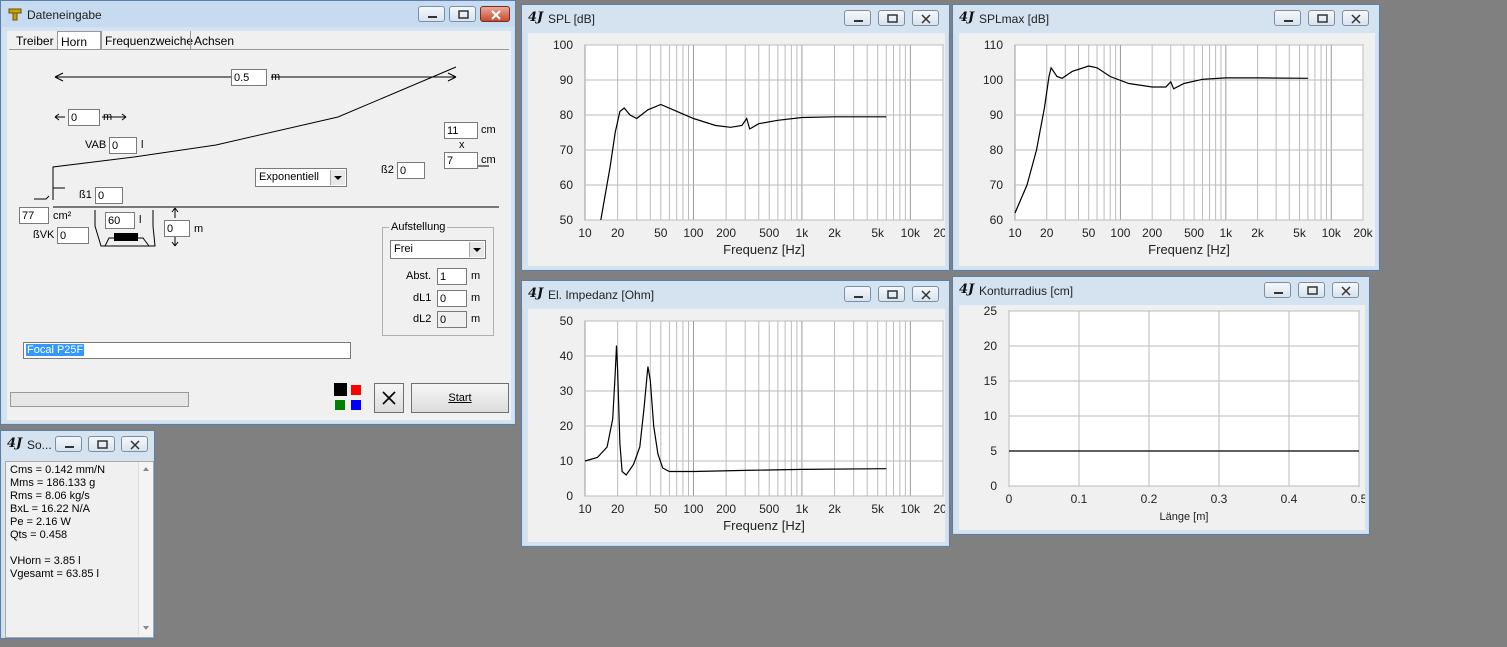 Image resolution: width=1507 pixels, height=647 pixels. I want to click on abst-field, so click(452, 276).